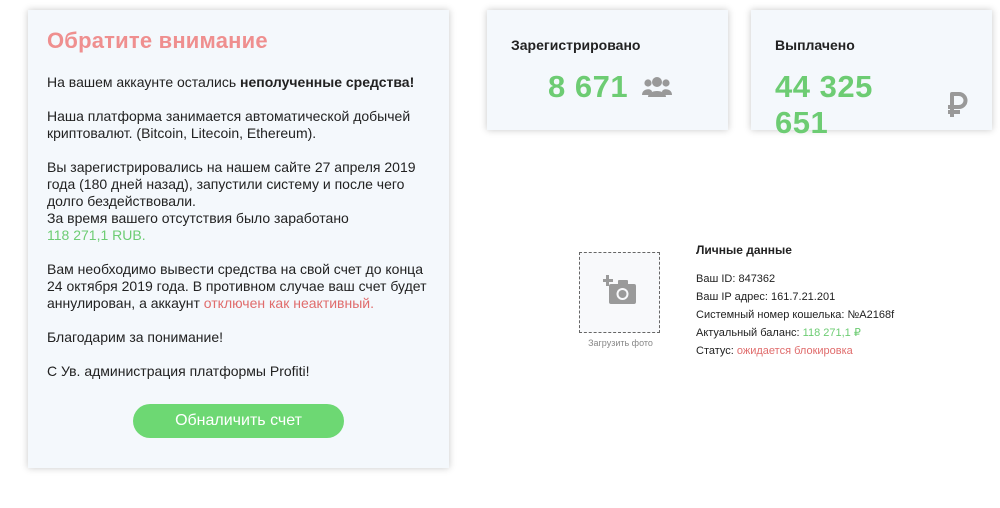 The image size is (1000, 508). What do you see at coordinates (803, 297) in the screenshot?
I see `ip-value: 161.7.21.201` at bounding box center [803, 297].